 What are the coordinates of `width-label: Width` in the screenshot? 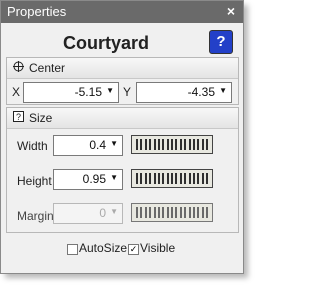 It's located at (32, 146).